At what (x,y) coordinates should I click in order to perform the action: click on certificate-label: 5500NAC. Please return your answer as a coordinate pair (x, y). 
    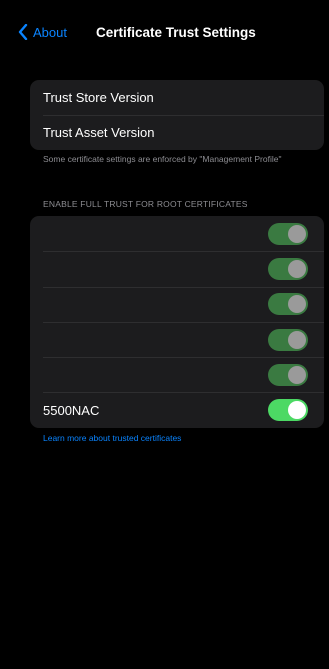
    Looking at the image, I should click on (71, 410).